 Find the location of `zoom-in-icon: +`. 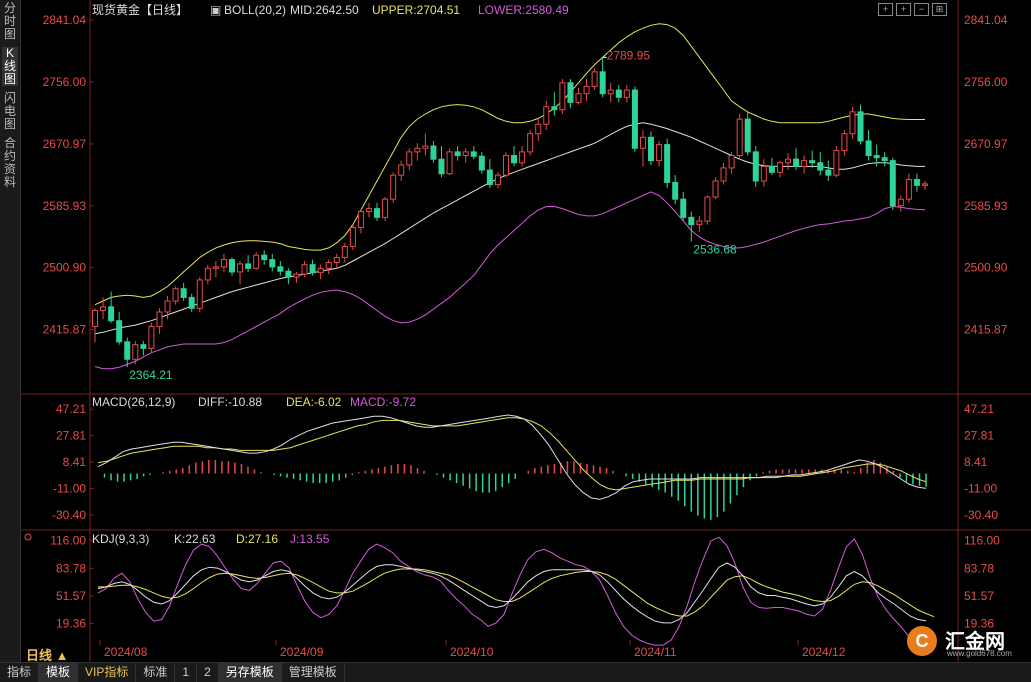

zoom-in-icon: + is located at coordinates (903, 9).